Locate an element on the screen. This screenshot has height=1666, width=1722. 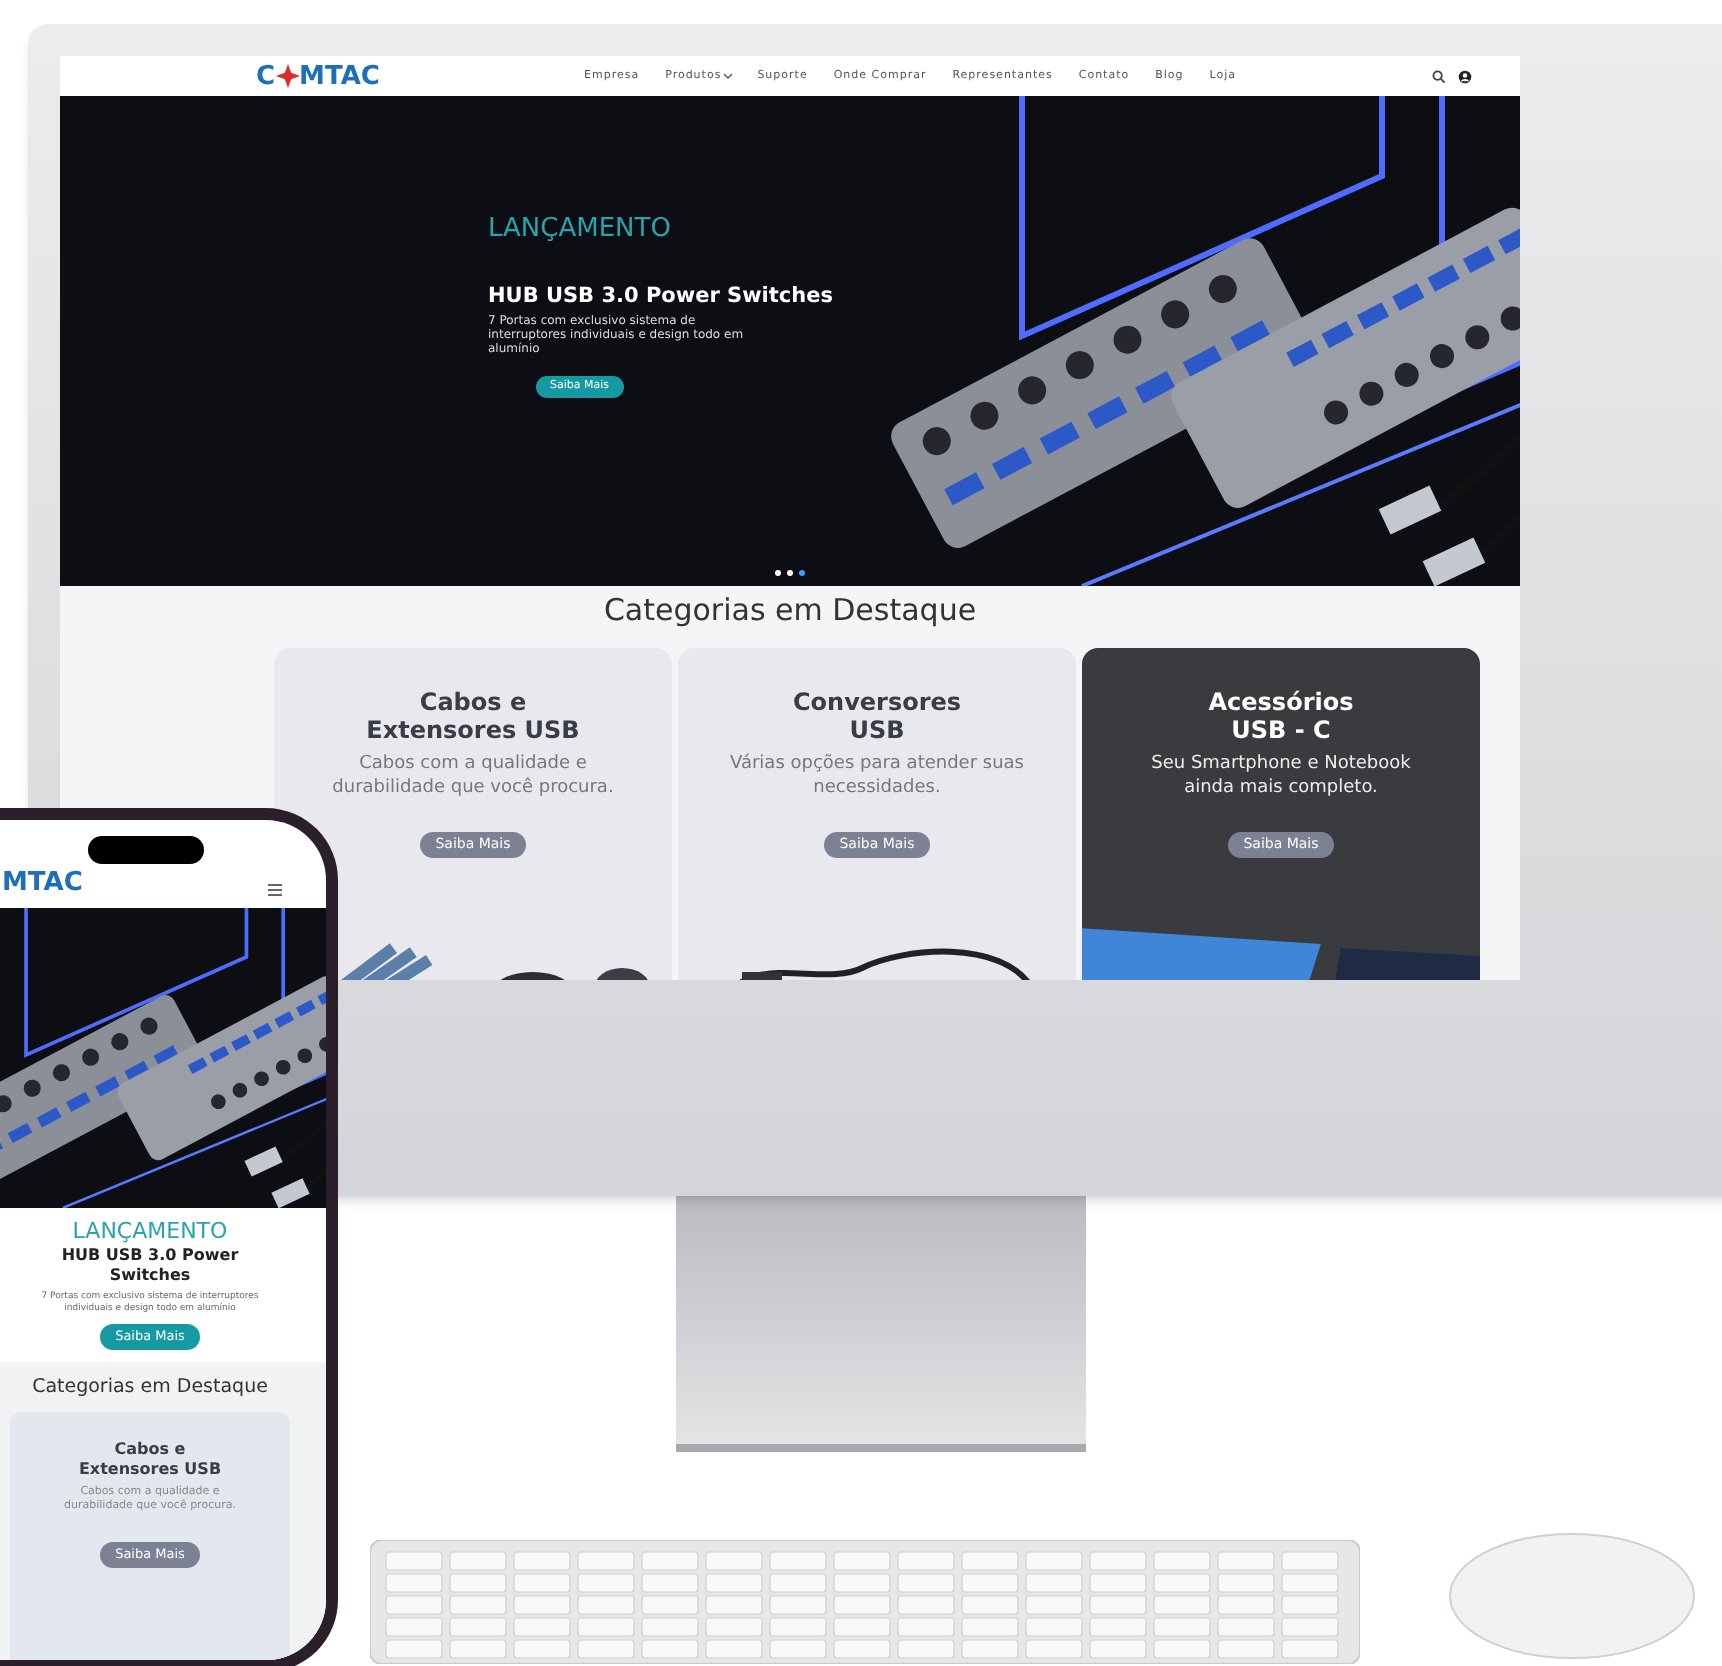
logo-text: C is located at coordinates (266, 76).